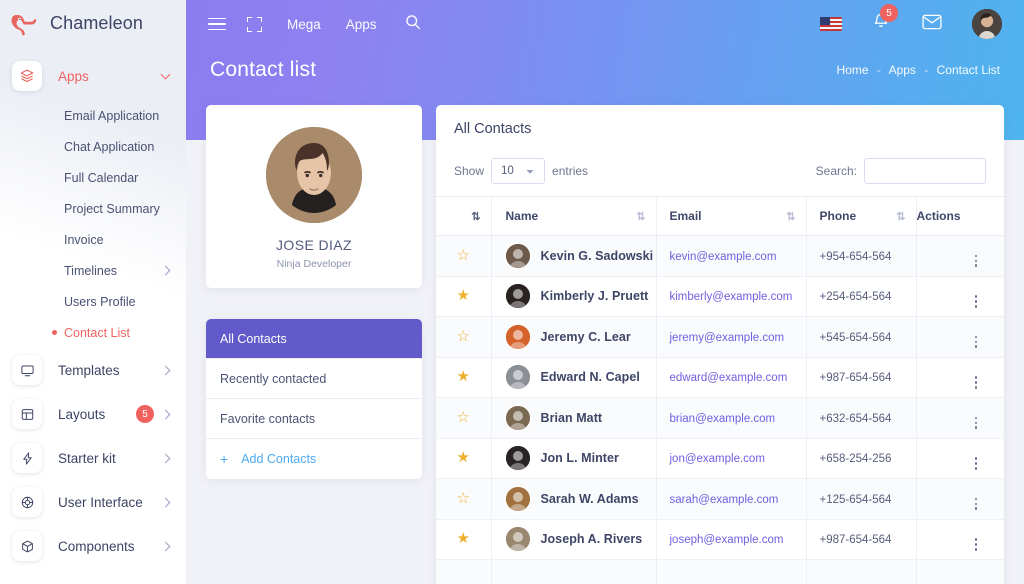 This screenshot has width=1024, height=584. Describe the element at coordinates (93, 115) in the screenshot. I see `sidebar-item-email-application: Email Application` at that location.